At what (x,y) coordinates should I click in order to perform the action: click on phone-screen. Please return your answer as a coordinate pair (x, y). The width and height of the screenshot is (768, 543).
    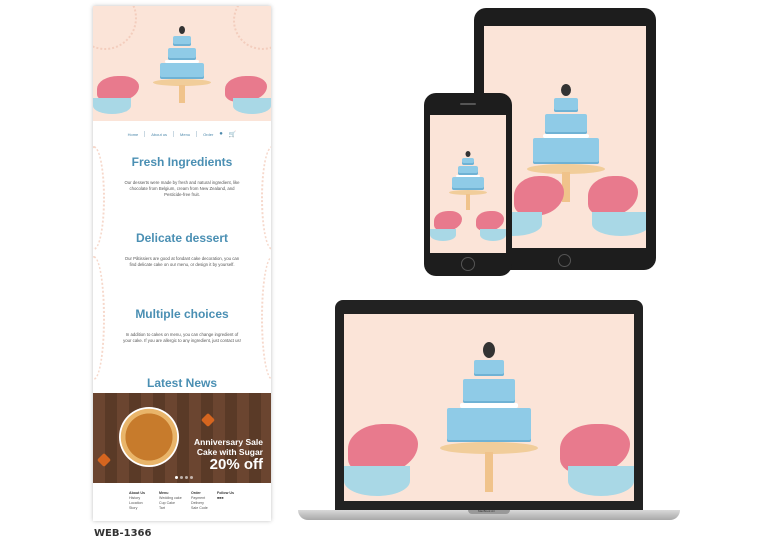
    Looking at the image, I should click on (468, 184).